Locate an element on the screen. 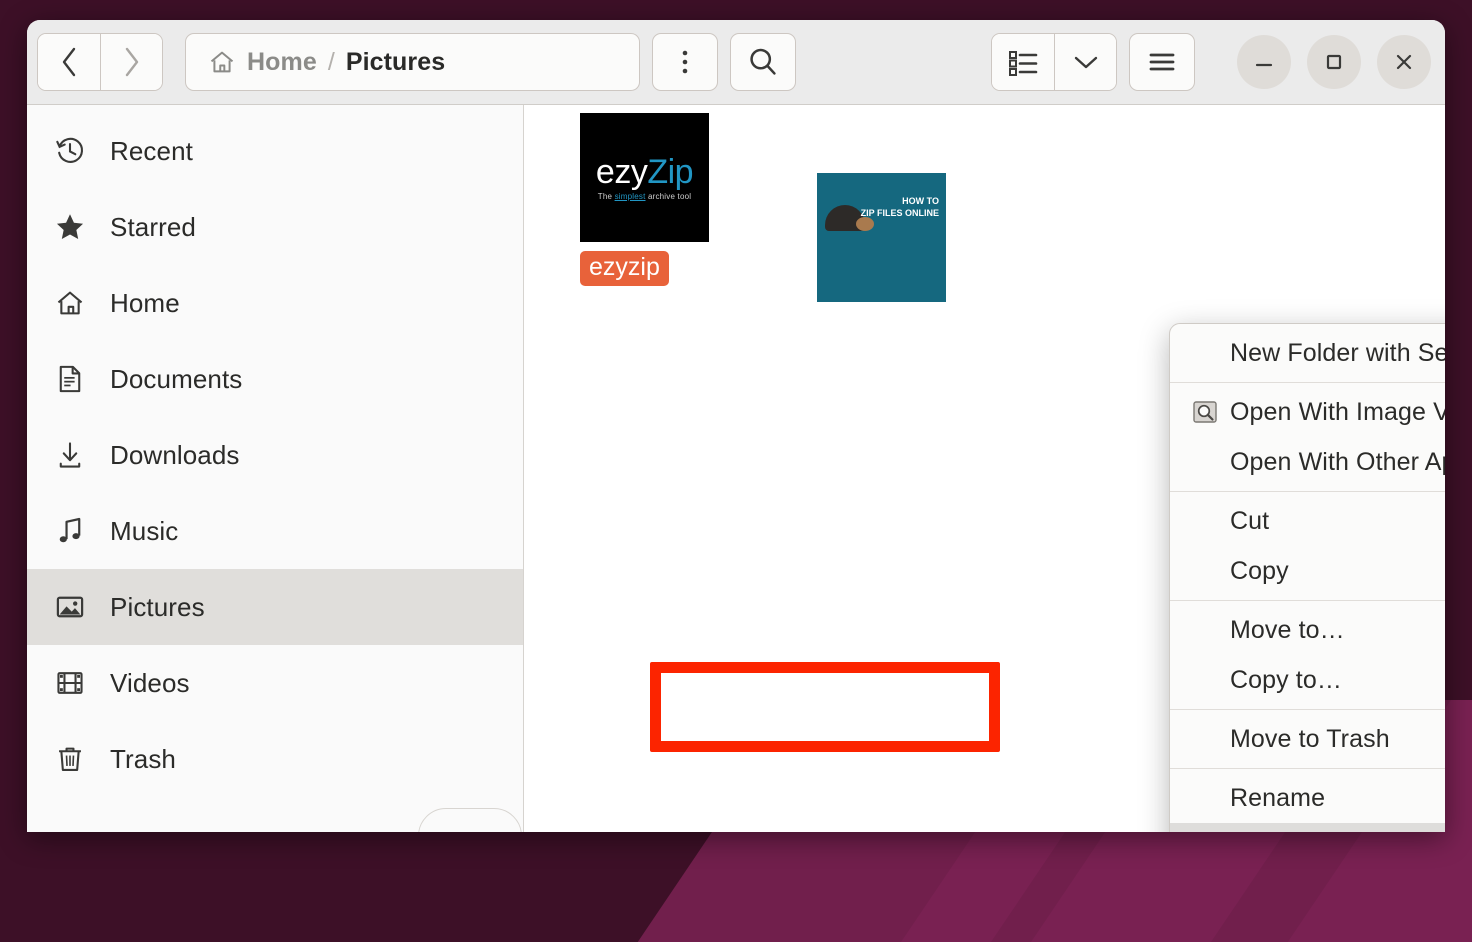  back-button is located at coordinates (69, 62).